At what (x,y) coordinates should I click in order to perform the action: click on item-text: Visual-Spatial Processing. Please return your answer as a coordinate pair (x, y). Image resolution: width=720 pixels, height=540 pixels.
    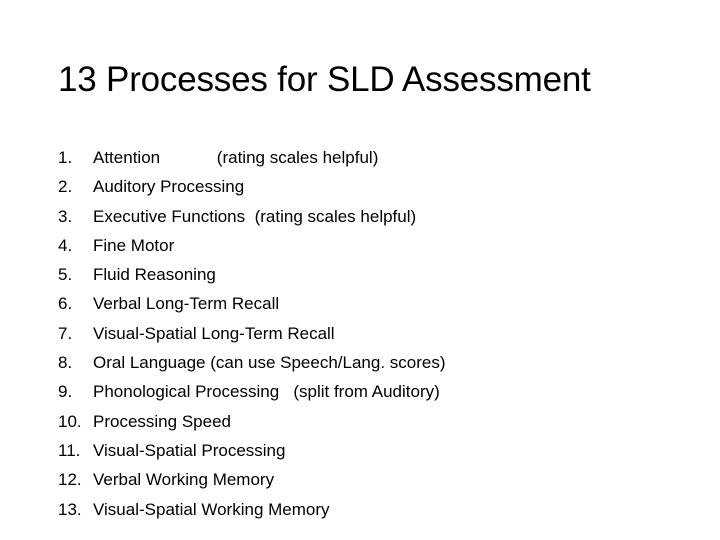
    Looking at the image, I should click on (189, 450).